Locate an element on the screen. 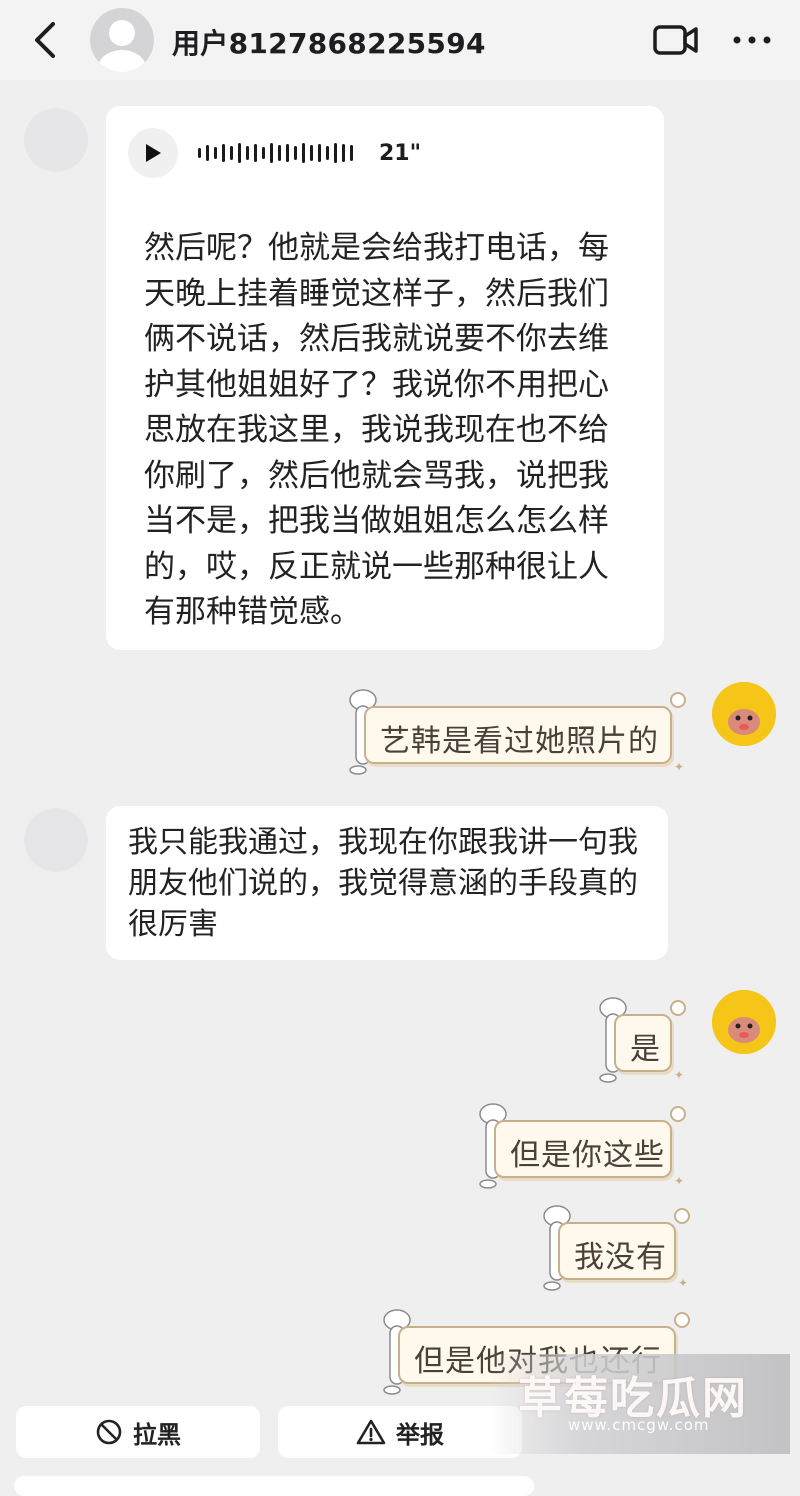  sticker-frame: 艺韩是看过她照片的 is located at coordinates (518, 735).